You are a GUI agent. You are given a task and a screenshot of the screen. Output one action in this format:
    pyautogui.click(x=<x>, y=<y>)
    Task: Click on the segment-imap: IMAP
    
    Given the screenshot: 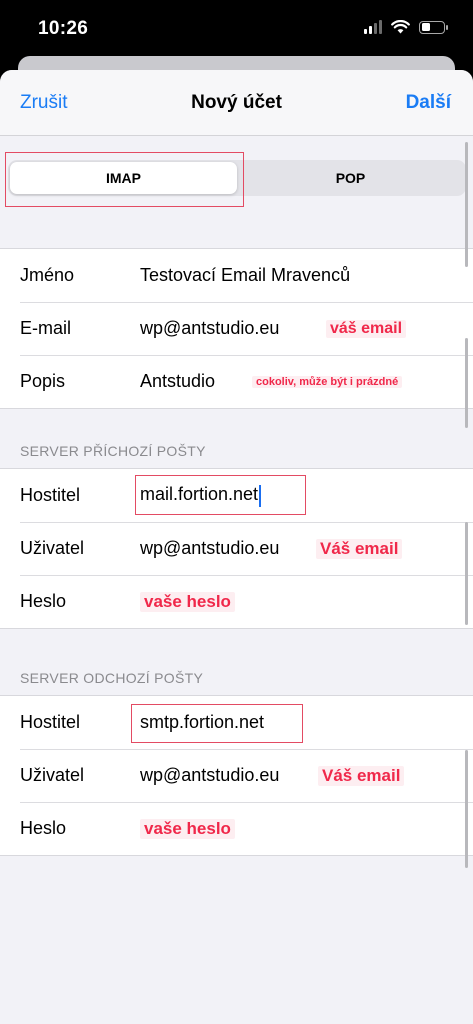 What is the action you would take?
    pyautogui.click(x=123, y=178)
    